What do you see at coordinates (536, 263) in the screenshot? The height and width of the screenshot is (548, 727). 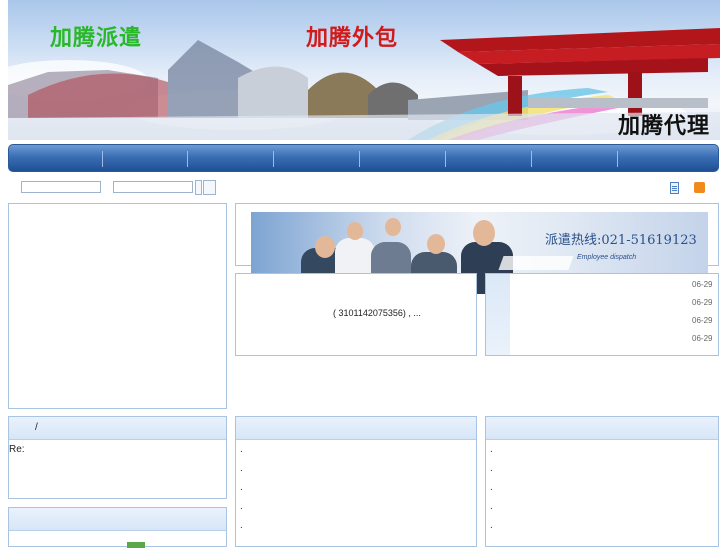 I see `paper-sheet` at bounding box center [536, 263].